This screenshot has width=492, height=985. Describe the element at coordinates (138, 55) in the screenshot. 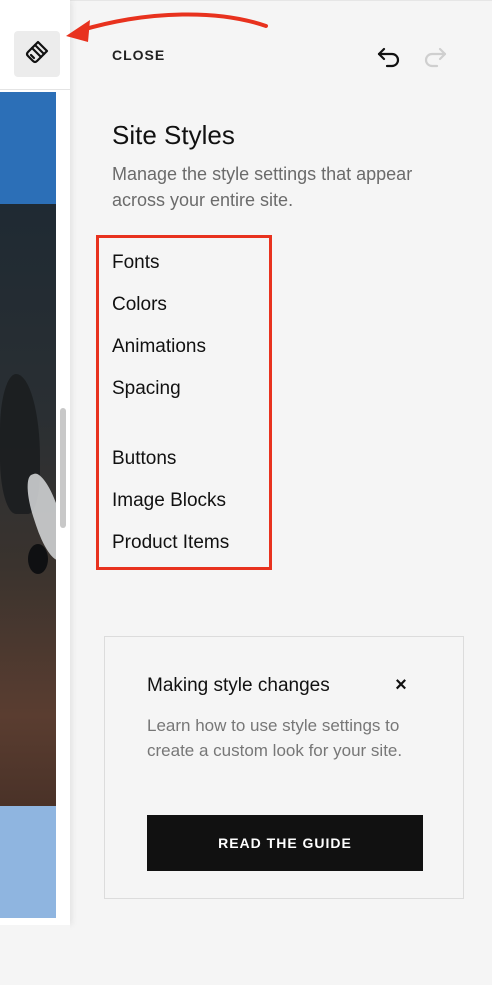

I see `close-button: CLOSE` at that location.